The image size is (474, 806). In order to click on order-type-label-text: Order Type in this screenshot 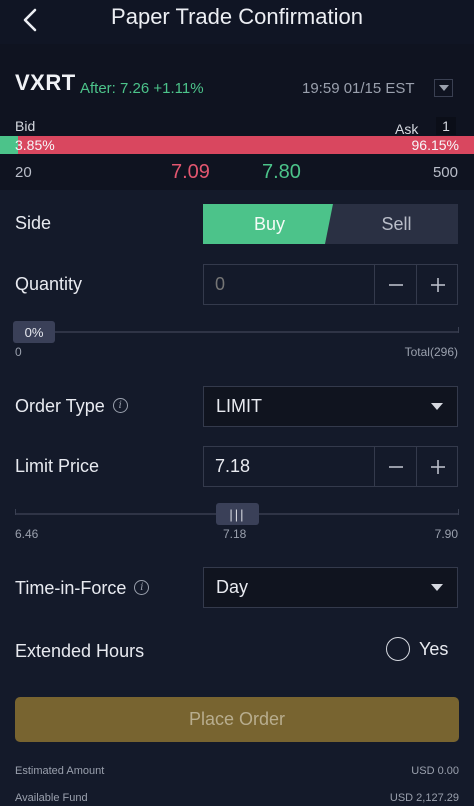, I will do `click(60, 406)`.